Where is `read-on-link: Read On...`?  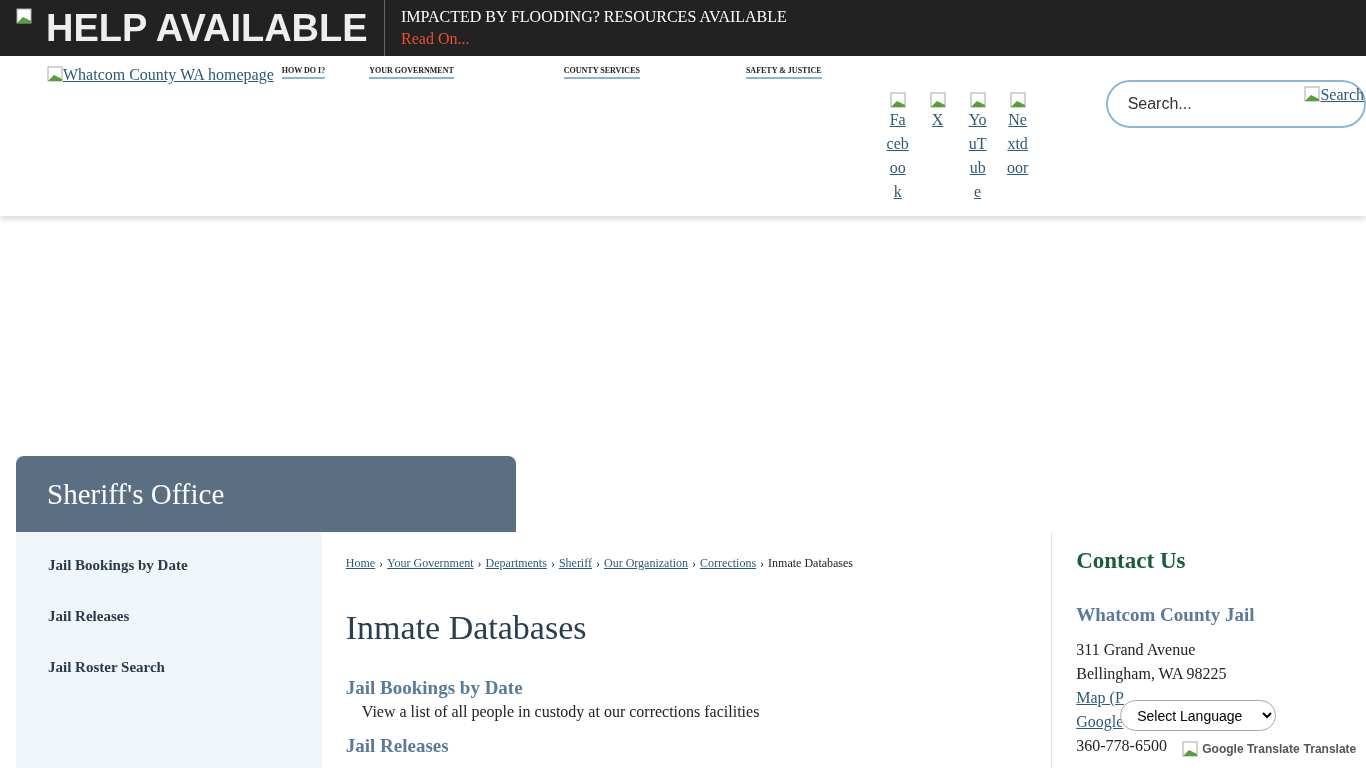
read-on-link: Read On... is located at coordinates (594, 39).